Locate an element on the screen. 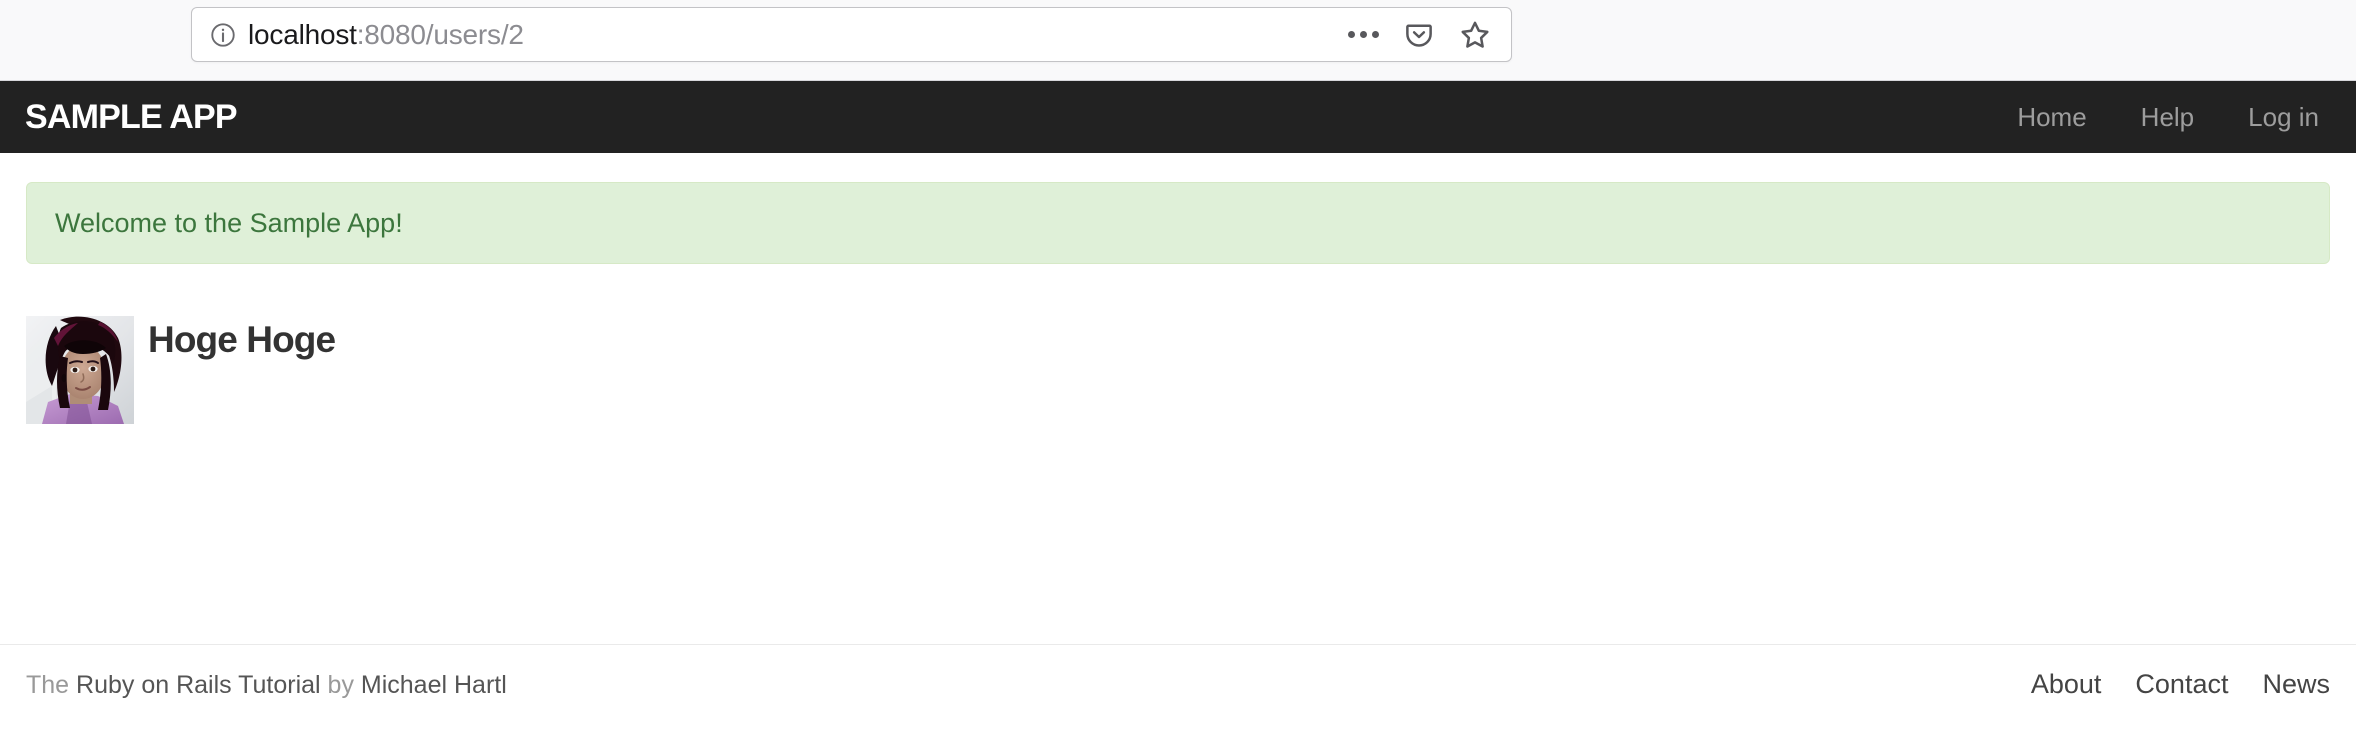  flash-message-text: Welcome to the Sample App! is located at coordinates (229, 222).